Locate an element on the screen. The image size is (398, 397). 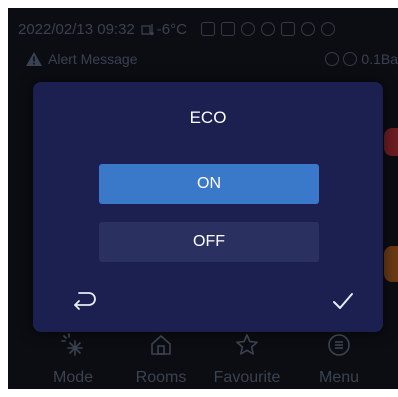
dialog-title: ECO is located at coordinates (208, 117).